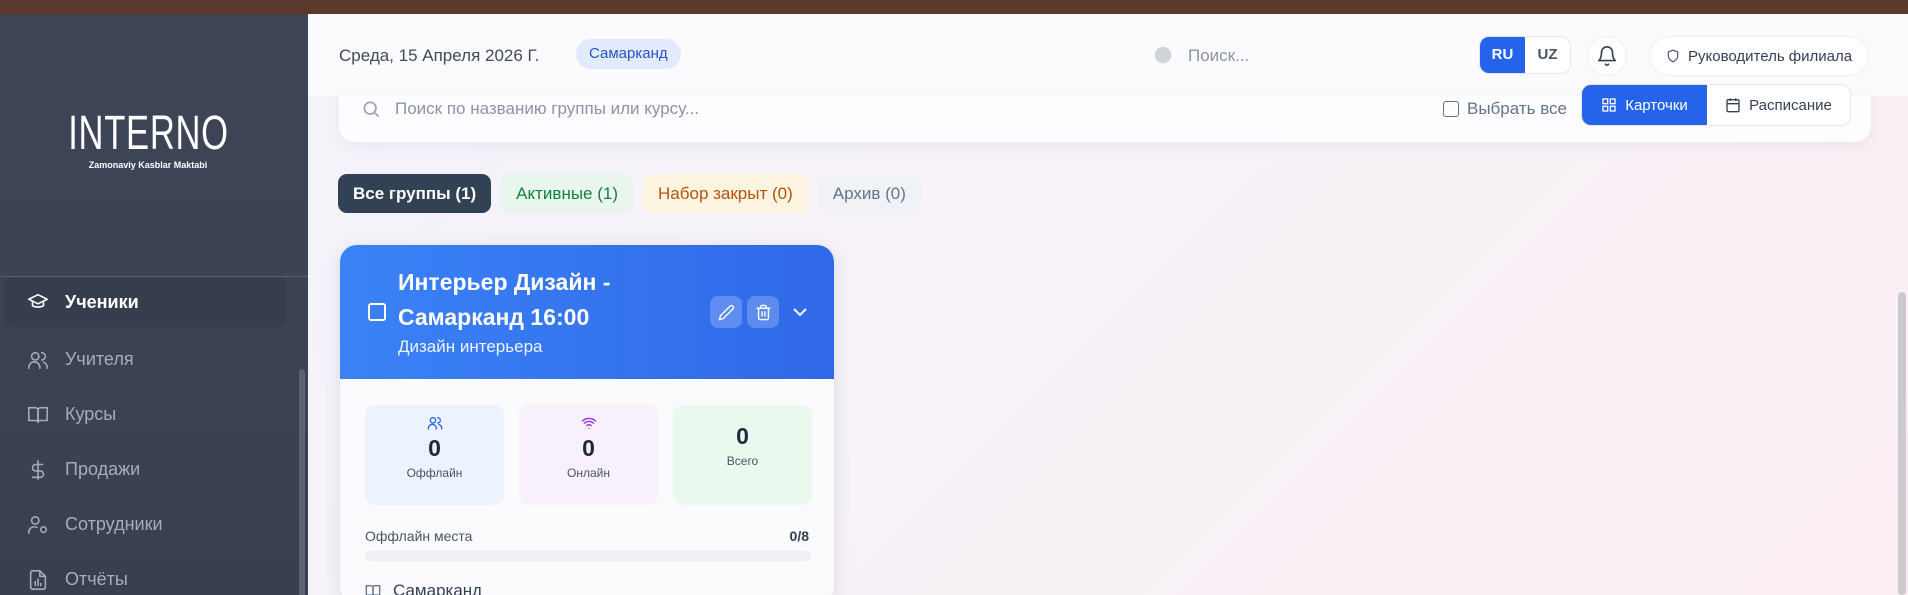 The image size is (1908, 595). Describe the element at coordinates (1451, 109) in the screenshot. I see `checkbox-box` at that location.